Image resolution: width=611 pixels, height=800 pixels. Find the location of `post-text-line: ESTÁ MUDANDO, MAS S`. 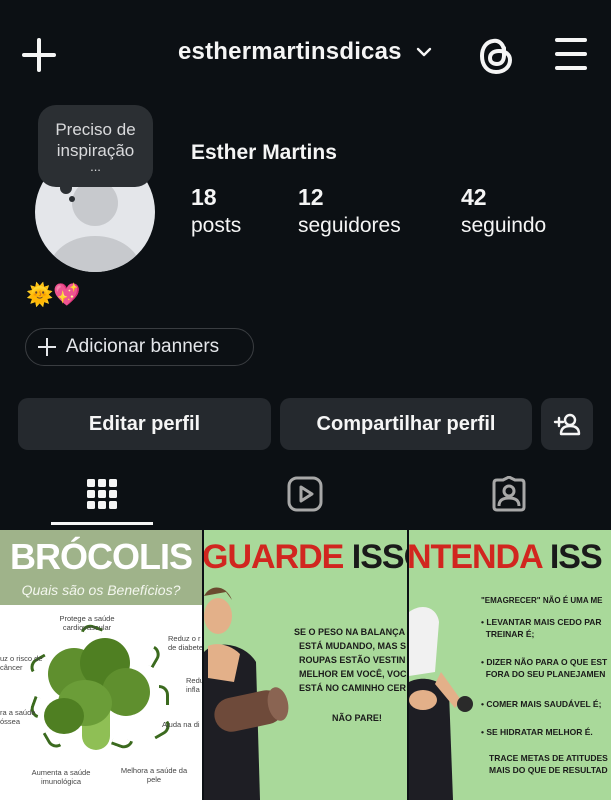

post-text-line: ESTÁ MUDANDO, MAS S is located at coordinates (353, 646).